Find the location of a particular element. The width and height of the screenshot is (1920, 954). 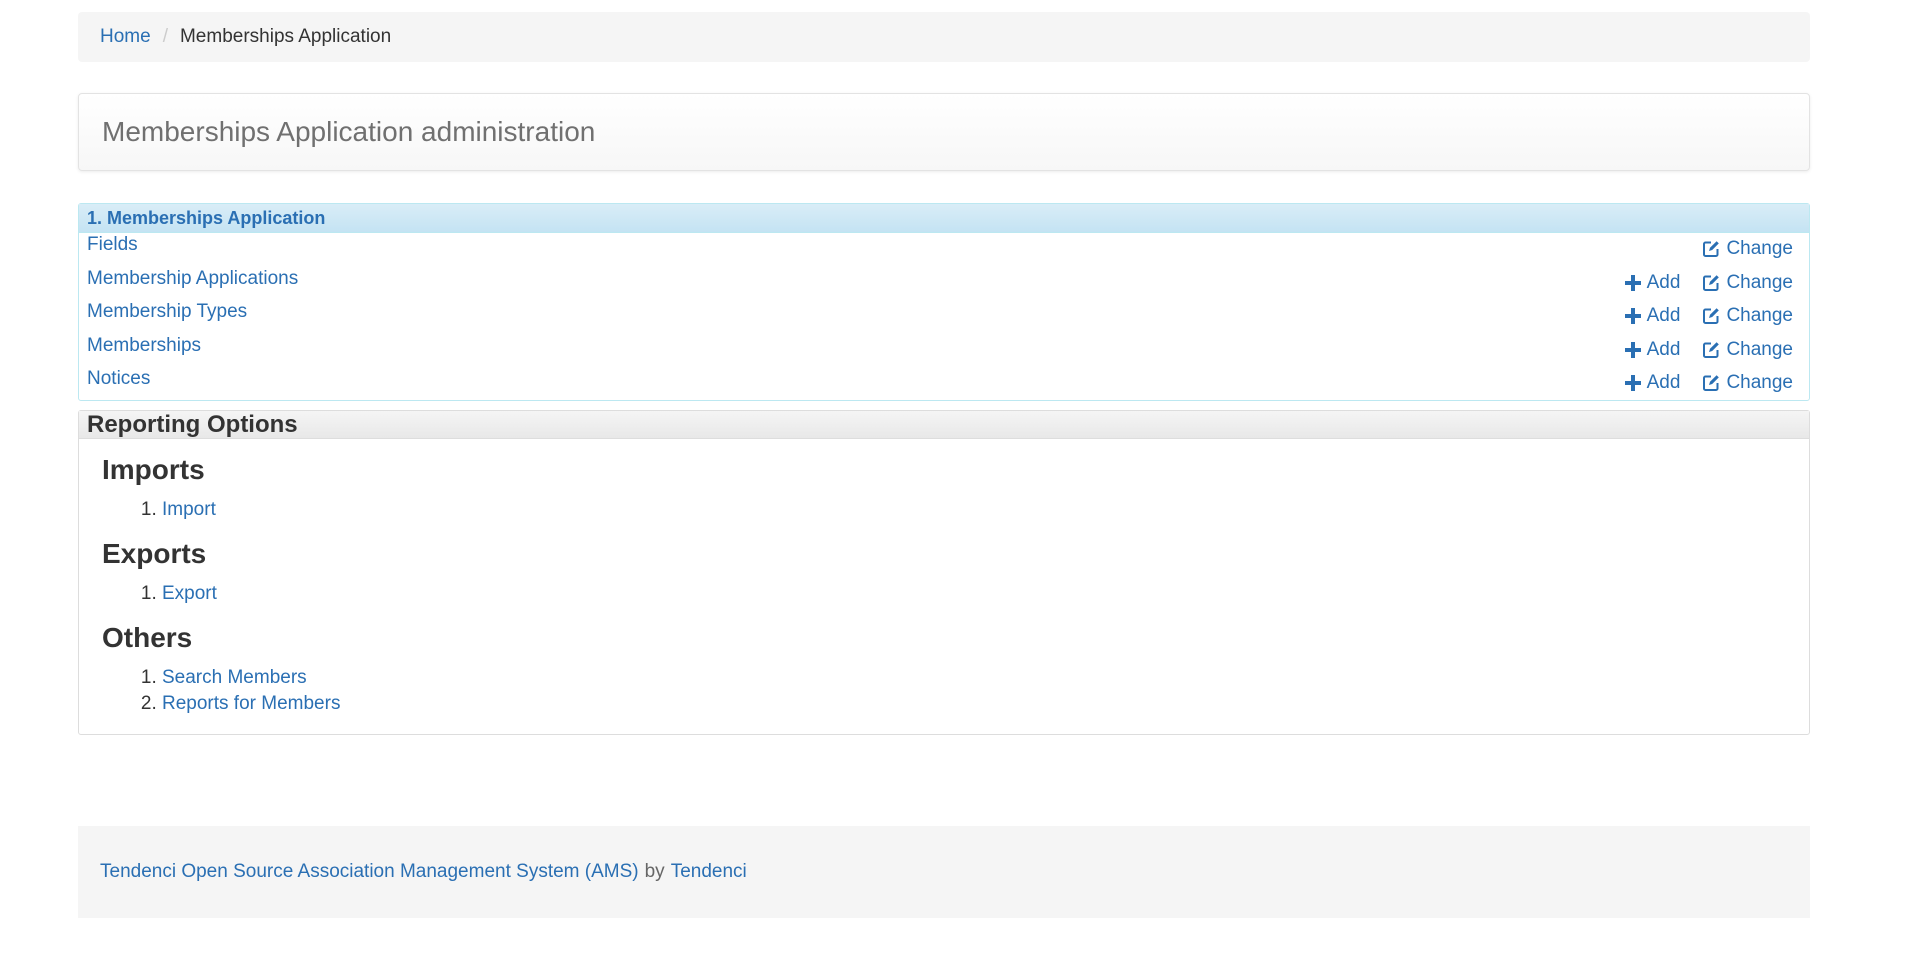

change-membership-types-button: Change is located at coordinates (1747, 316).